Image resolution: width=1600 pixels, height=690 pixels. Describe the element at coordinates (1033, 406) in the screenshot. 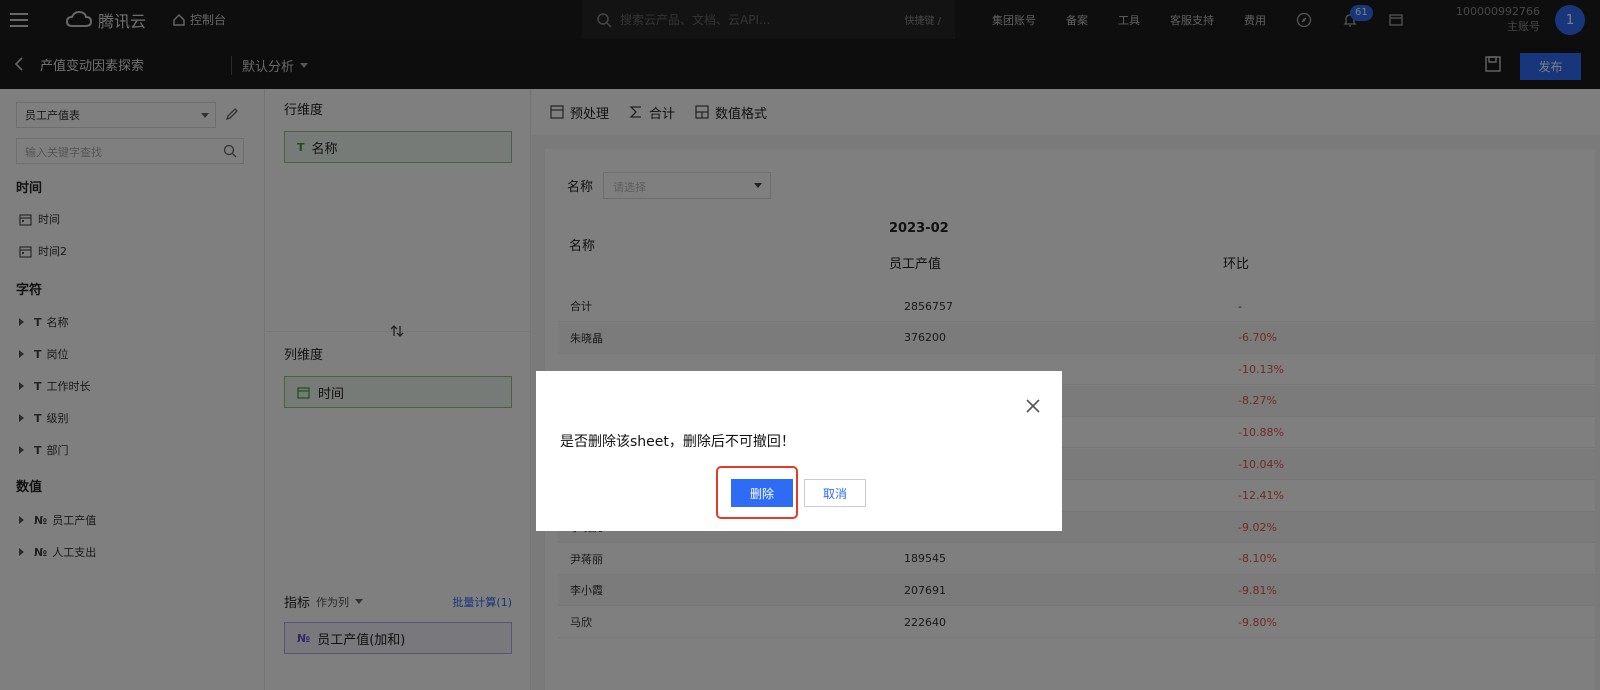

I see `close-icon` at that location.